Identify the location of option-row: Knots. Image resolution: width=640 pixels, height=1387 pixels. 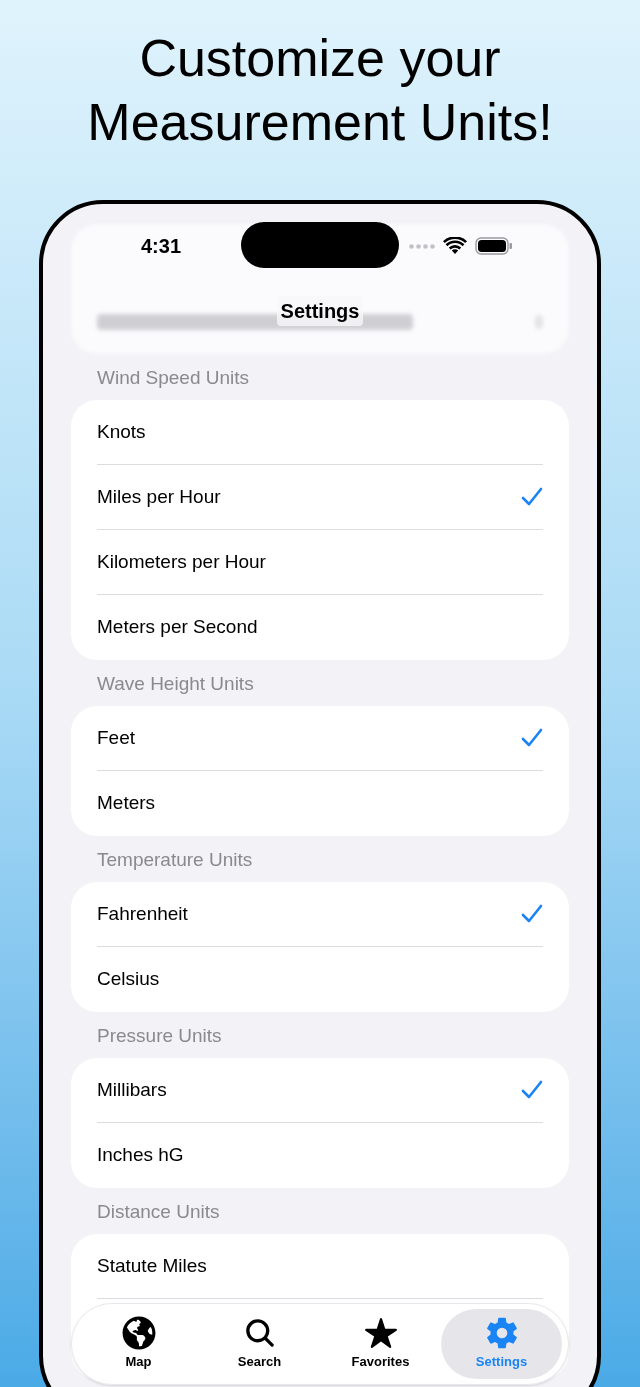
(320, 432).